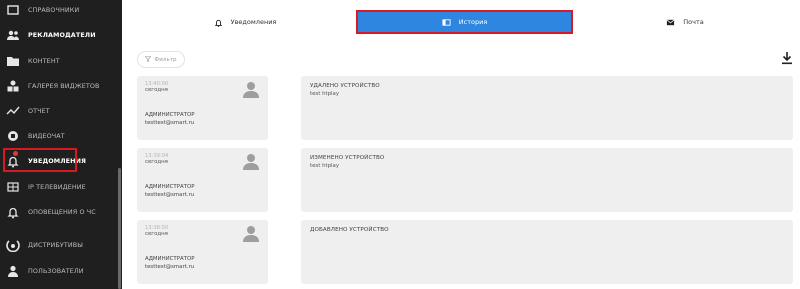 The height and width of the screenshot is (289, 800). Describe the element at coordinates (547, 252) in the screenshot. I see `history-detail-card: ДОБАВЛЕНО УСТРОЙСТВО` at that location.